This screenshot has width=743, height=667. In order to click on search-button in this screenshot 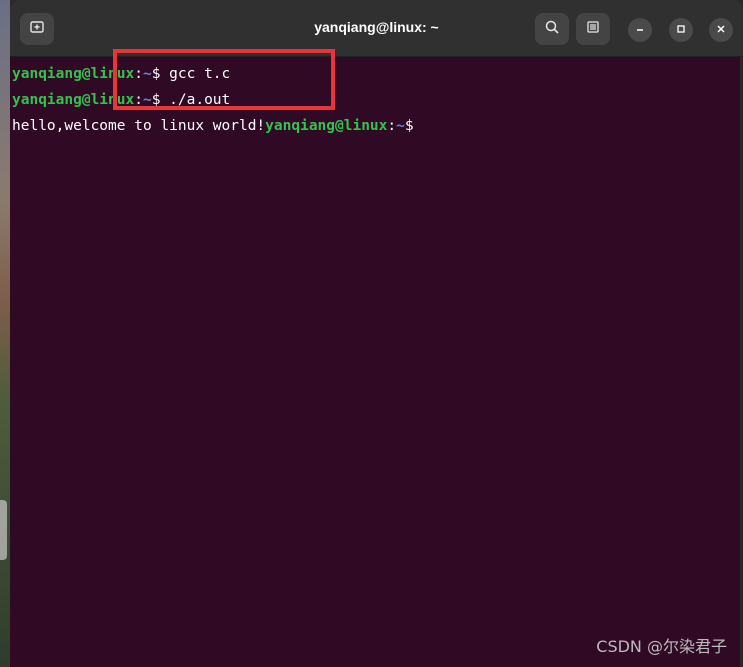, I will do `click(552, 29)`.